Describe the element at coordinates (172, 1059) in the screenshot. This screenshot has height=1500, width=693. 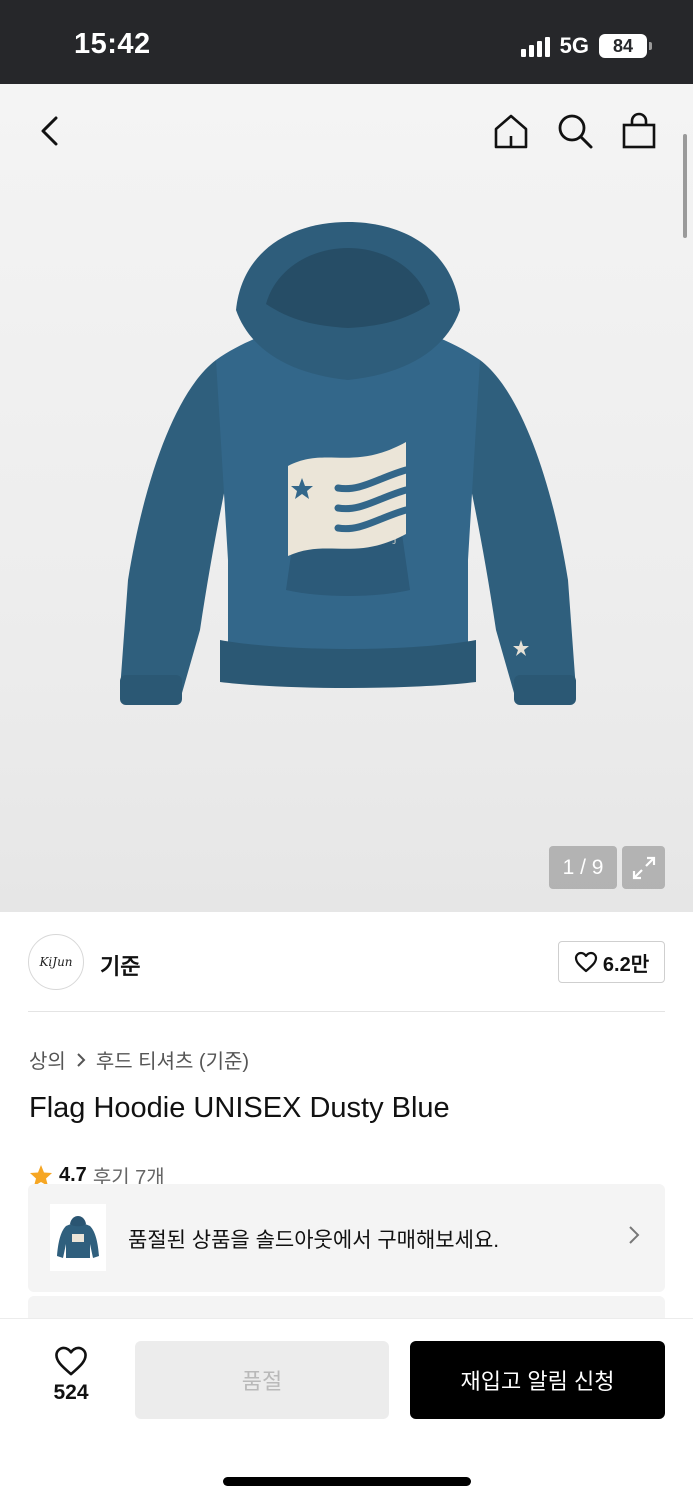
I see `breadcrumb-subcategory: 후드 티셔츠 (기준)` at that location.